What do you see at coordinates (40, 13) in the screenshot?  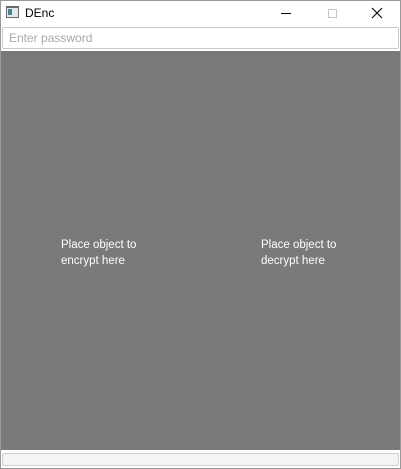 I see `window-title: DEnc` at bounding box center [40, 13].